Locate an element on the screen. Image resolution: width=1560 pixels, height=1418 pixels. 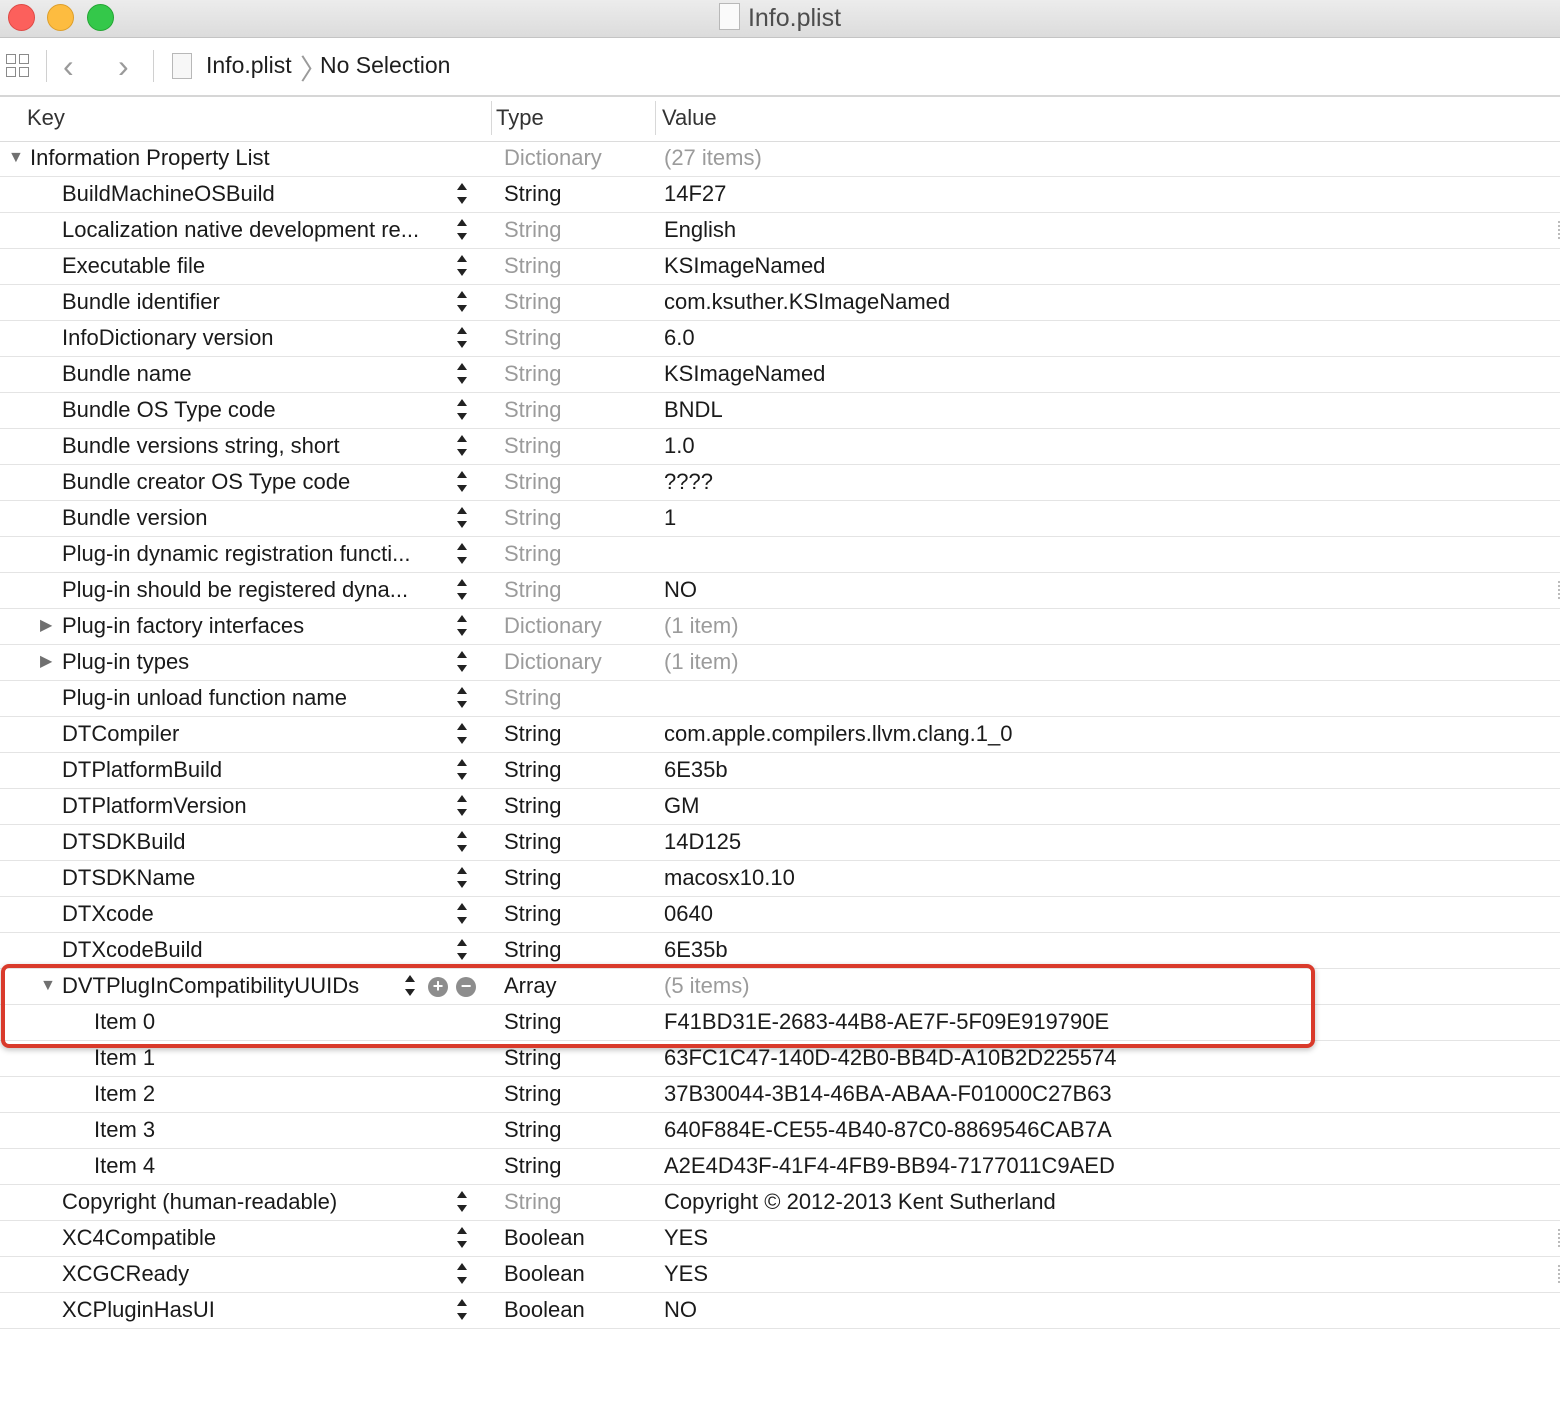
row-value: (1 item) is located at coordinates (701, 626).